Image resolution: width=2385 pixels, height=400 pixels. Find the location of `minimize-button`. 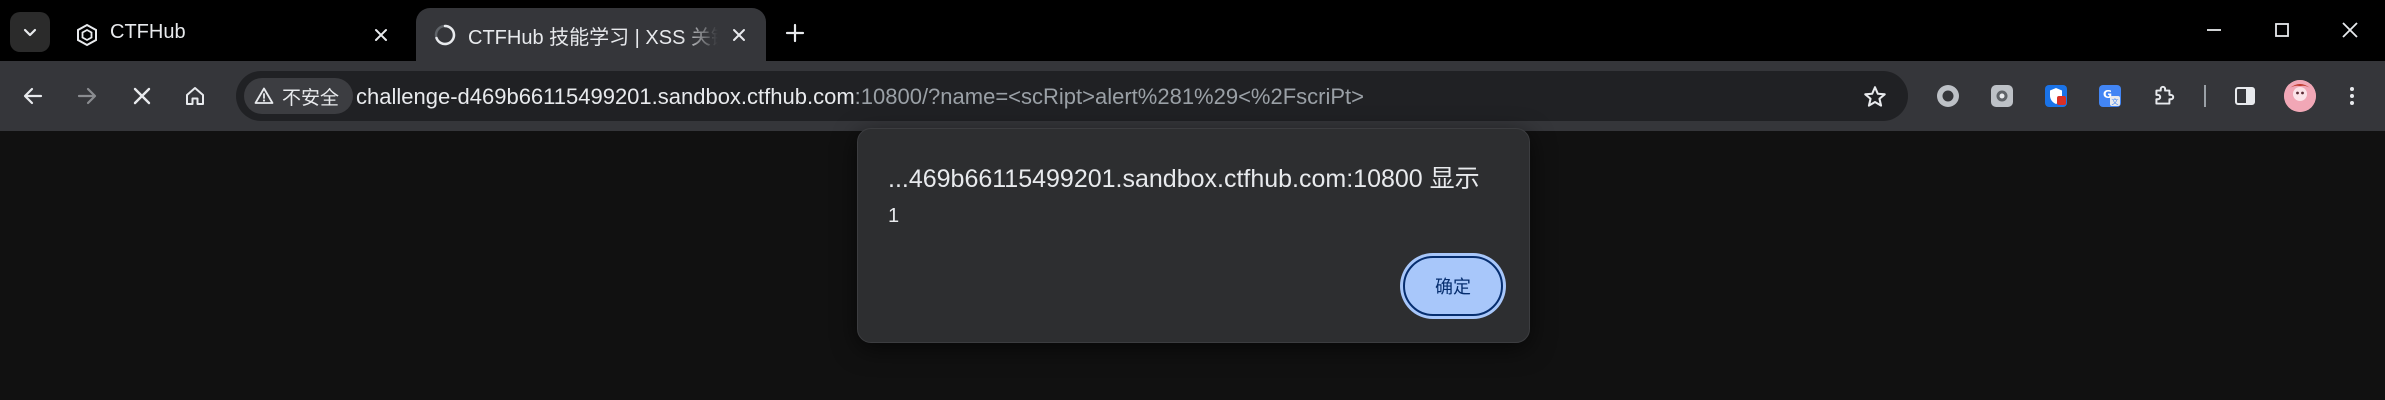

minimize-button is located at coordinates (2214, 30).